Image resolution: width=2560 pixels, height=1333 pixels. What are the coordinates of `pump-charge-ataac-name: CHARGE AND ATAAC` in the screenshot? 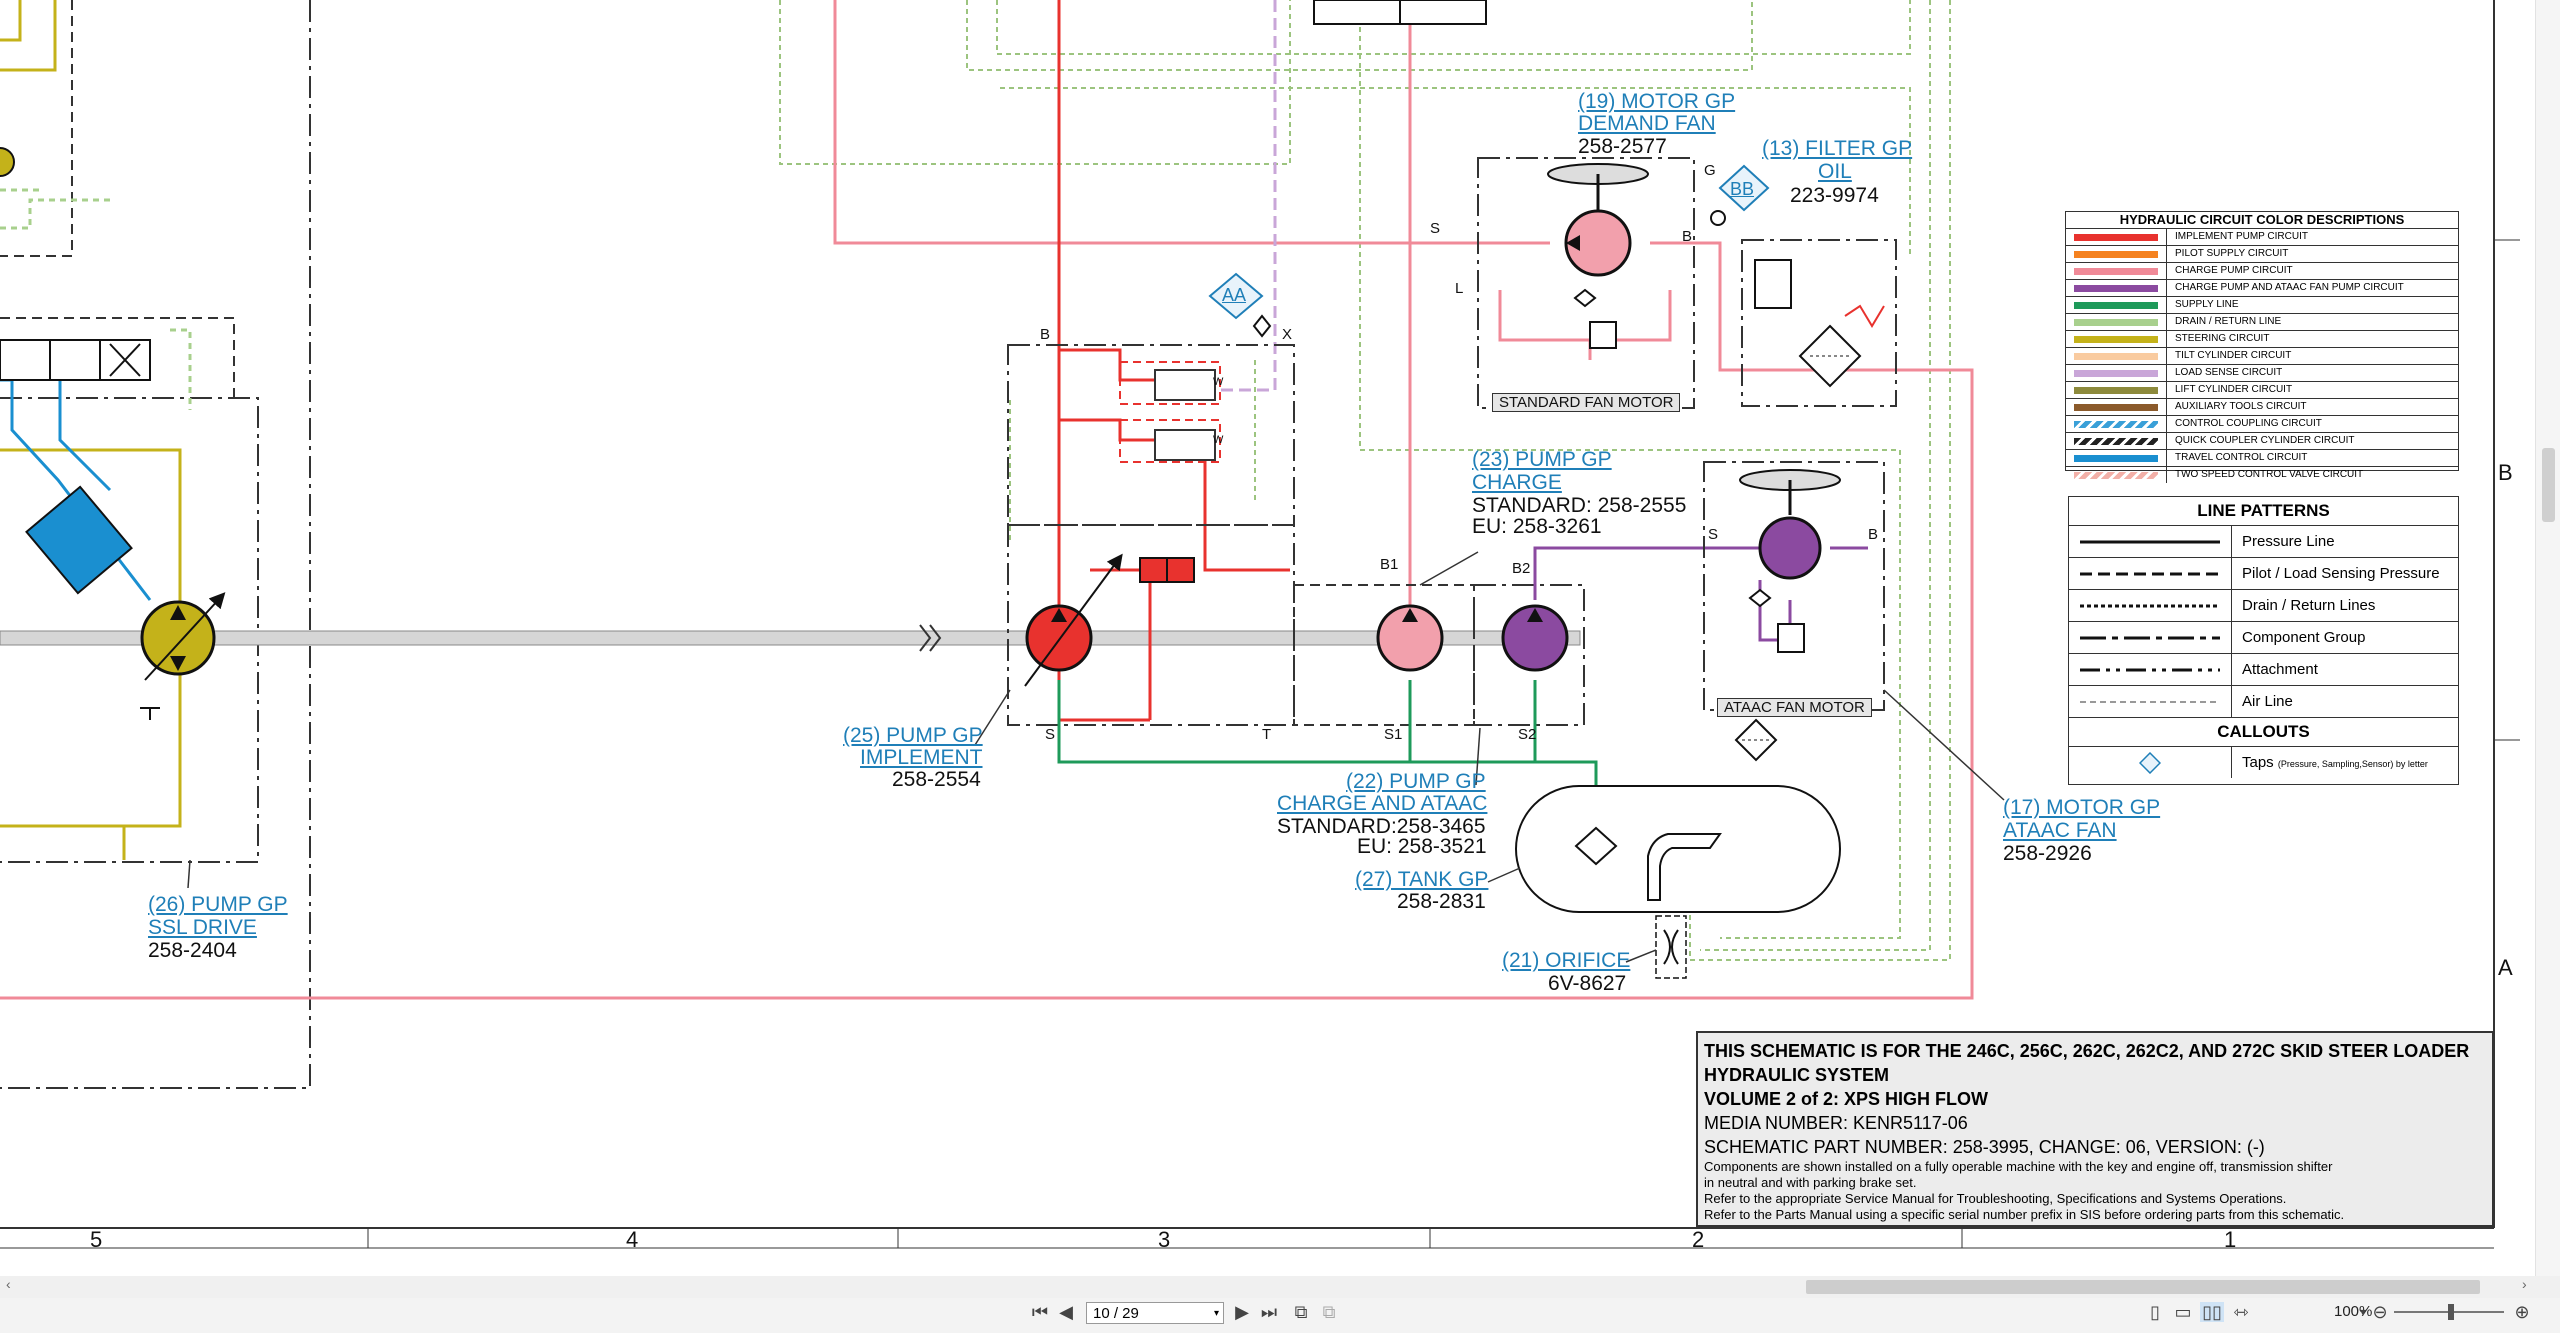 It's located at (1382, 803).